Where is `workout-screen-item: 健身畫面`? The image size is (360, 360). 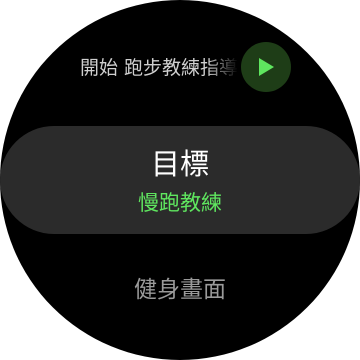 workout-screen-item: 健身畫面 is located at coordinates (180, 290).